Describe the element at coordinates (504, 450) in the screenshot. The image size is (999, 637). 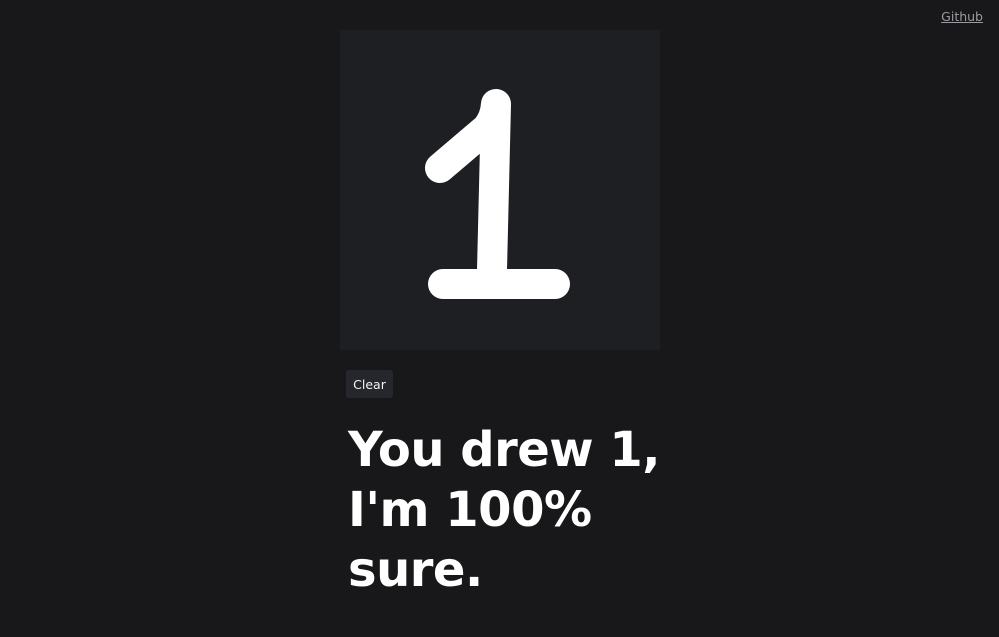
I see `result-line-1: You drew 1,` at that location.